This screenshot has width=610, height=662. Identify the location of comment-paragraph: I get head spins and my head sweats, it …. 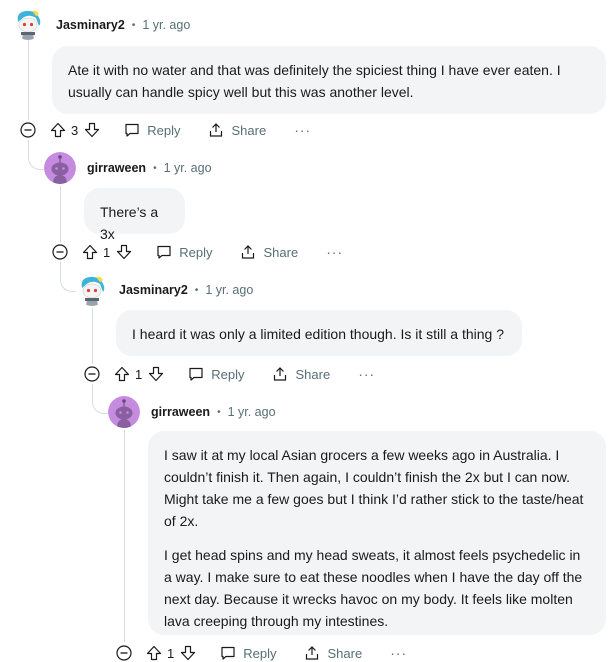
(373, 588).